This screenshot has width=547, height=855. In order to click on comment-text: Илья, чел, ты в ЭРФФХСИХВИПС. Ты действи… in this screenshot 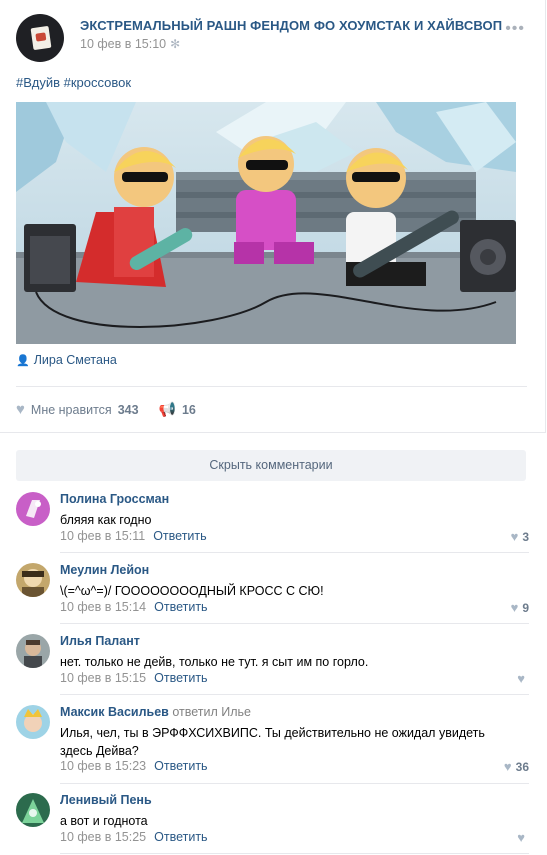, I will do `click(272, 742)`.